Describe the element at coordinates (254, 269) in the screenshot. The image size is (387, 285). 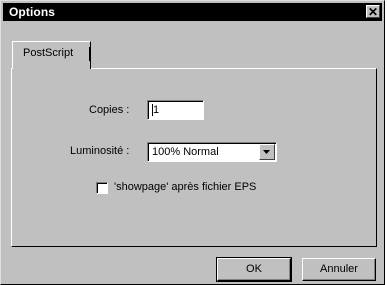
I see `ok-button: OK` at that location.